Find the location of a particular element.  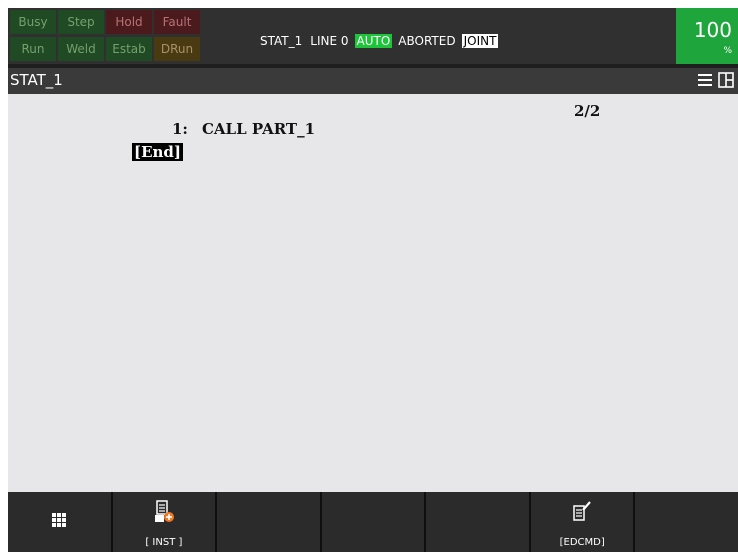

fkey-inst-label: [ INST ] is located at coordinates (164, 542).